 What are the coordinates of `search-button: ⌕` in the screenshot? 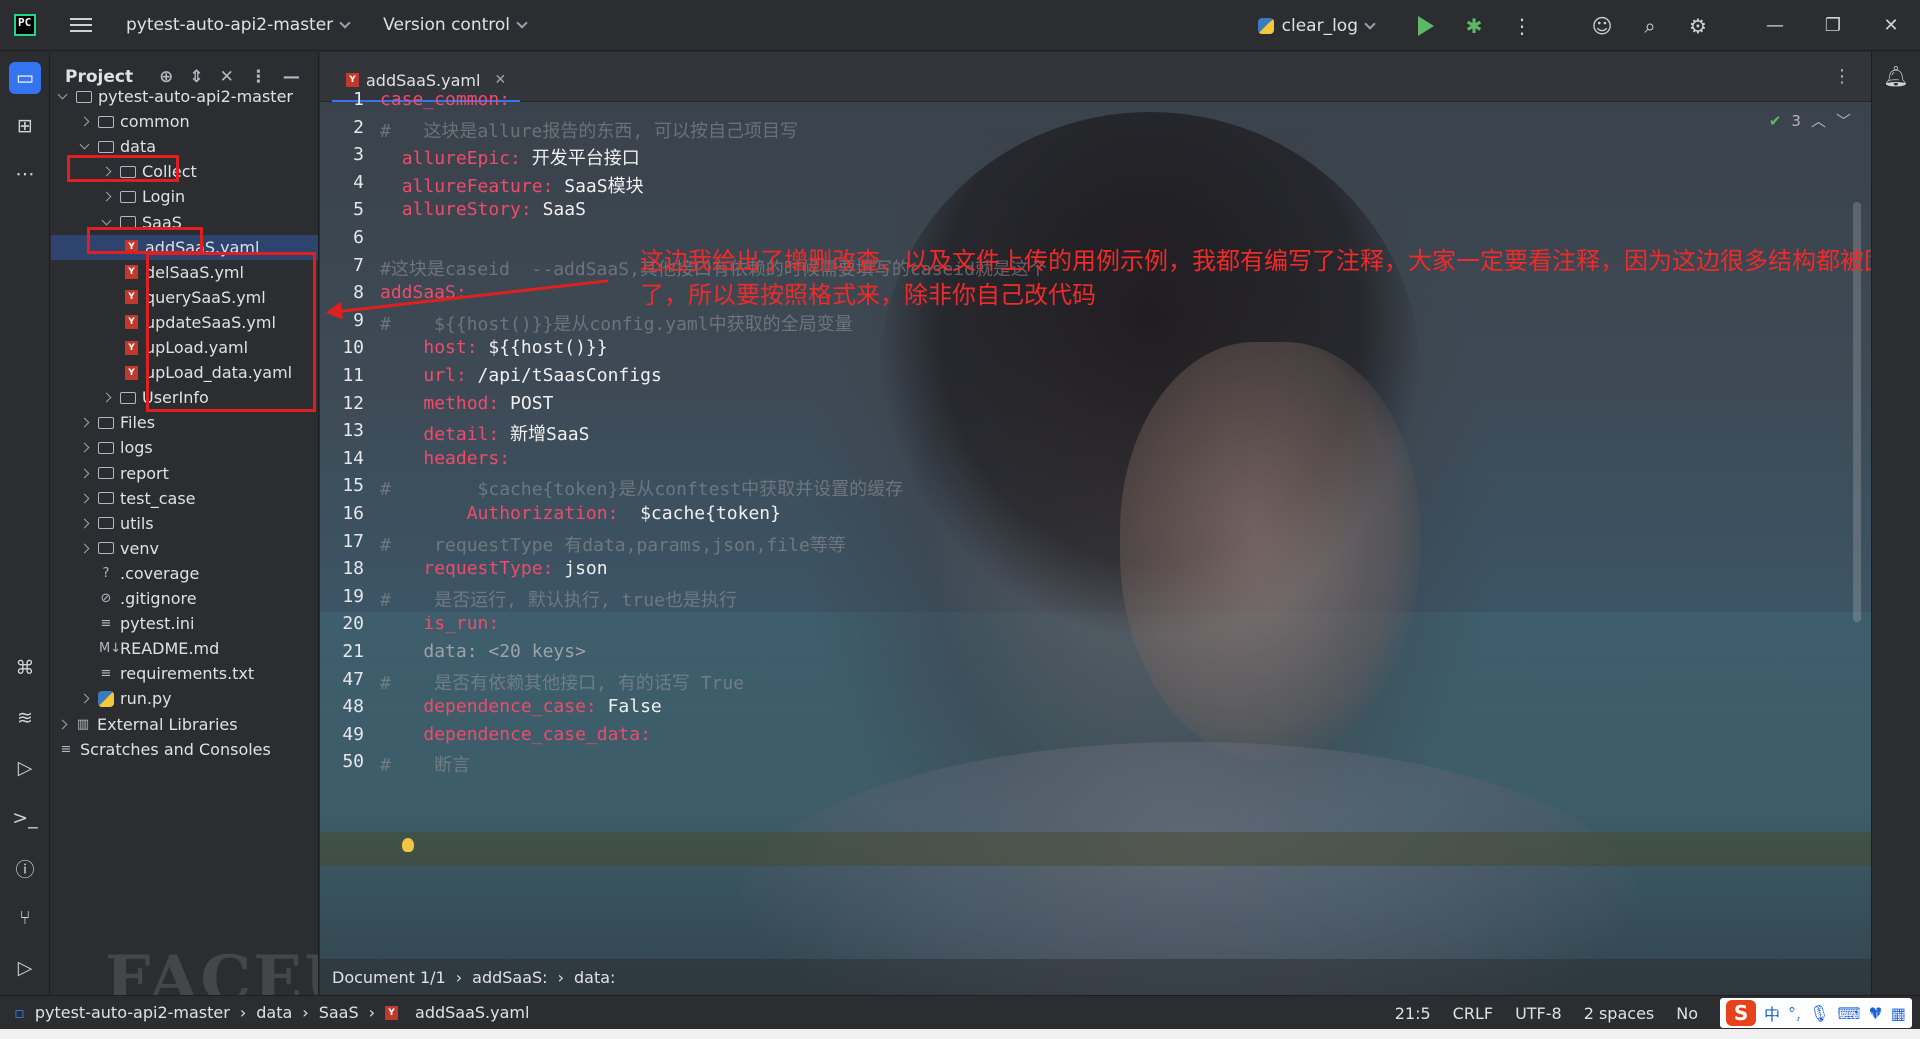 It's located at (1650, 26).